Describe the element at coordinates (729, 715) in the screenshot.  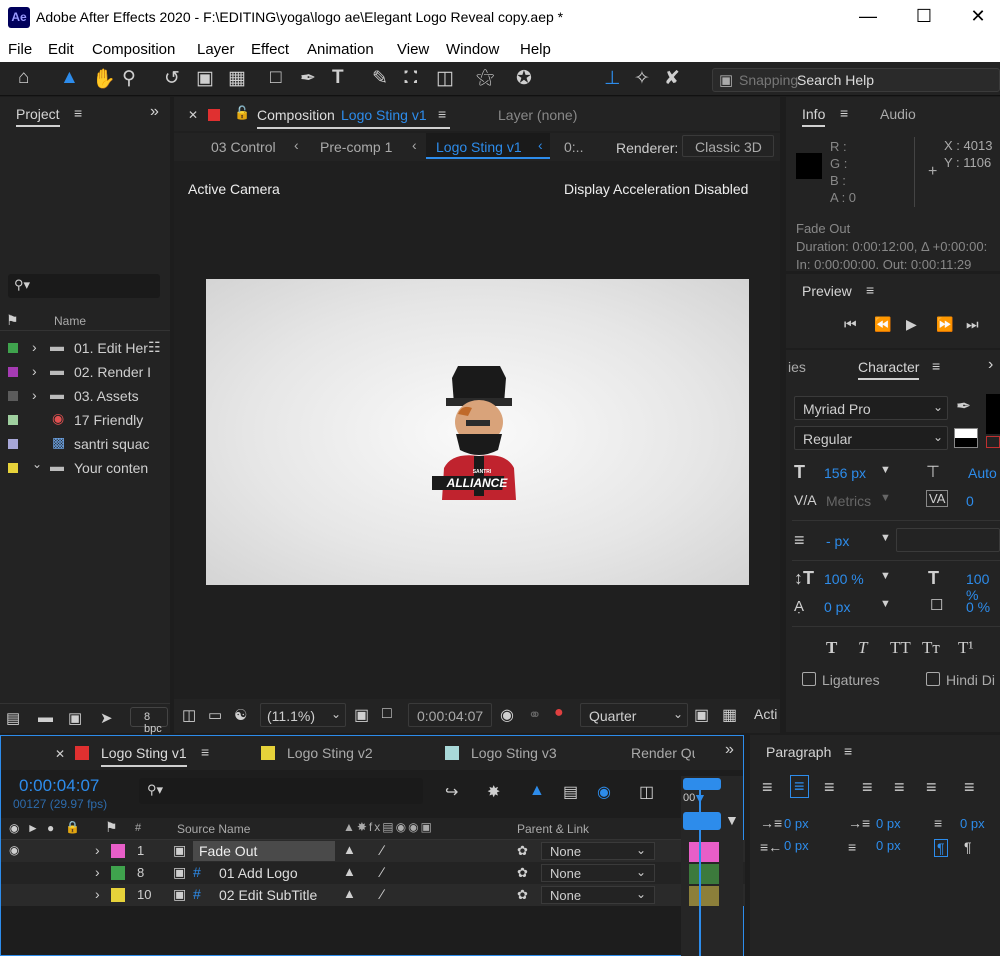
I see `transparency-grid-icon: ▦` at that location.